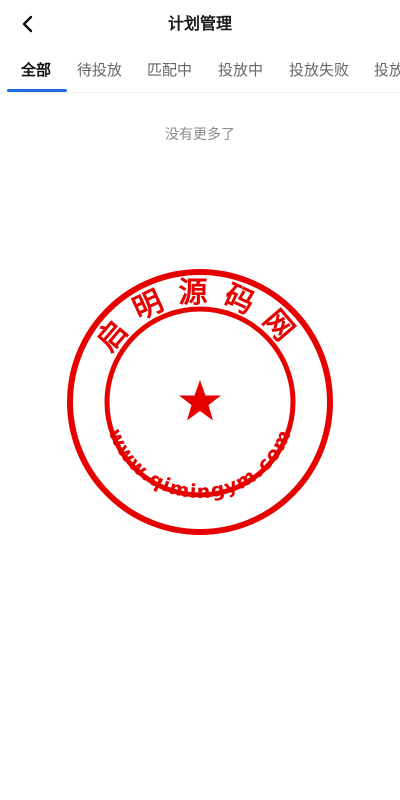 The height and width of the screenshot is (800, 400). Describe the element at coordinates (387, 70) in the screenshot. I see `tab-more: 投放` at that location.